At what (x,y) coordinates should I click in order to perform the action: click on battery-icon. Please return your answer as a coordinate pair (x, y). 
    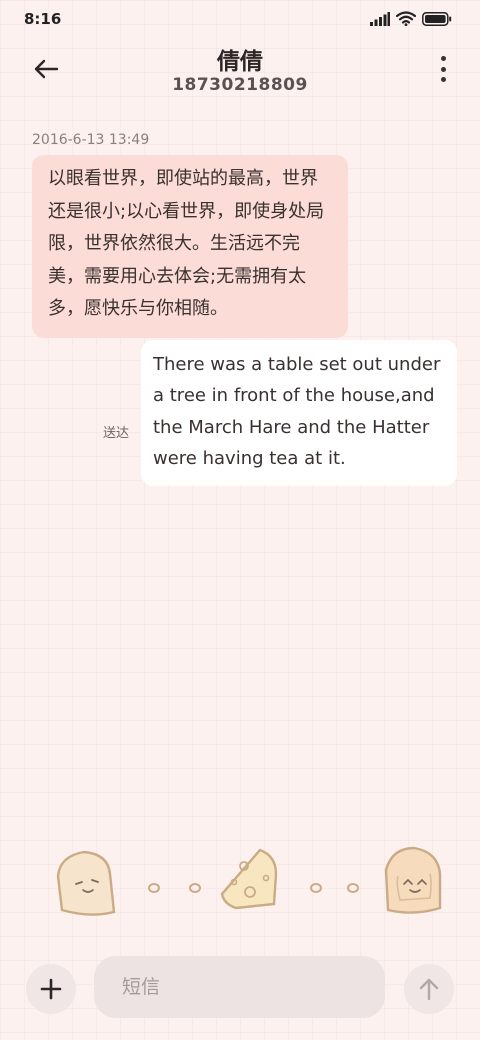
    Looking at the image, I should click on (437, 18).